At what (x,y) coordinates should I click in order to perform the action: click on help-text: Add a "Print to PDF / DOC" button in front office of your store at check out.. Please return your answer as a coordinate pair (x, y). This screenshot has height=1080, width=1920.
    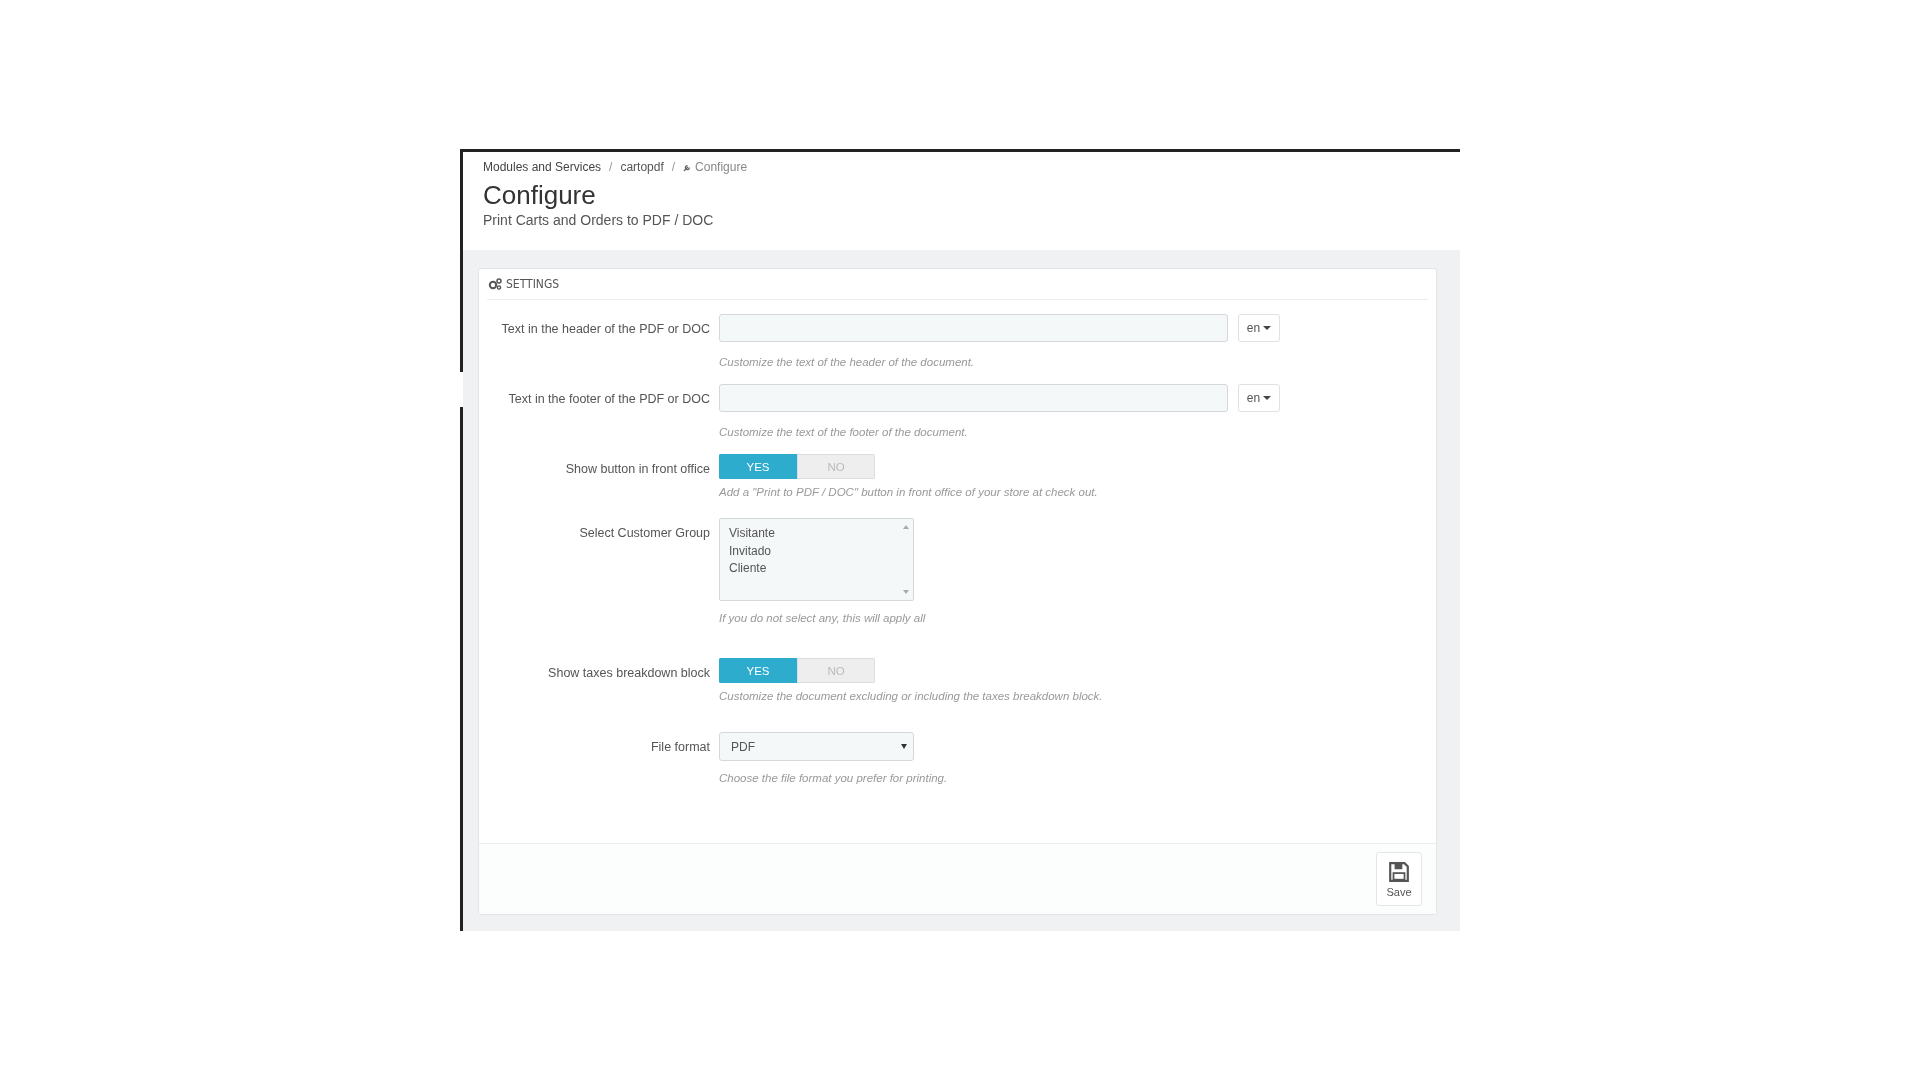
    Looking at the image, I should click on (908, 492).